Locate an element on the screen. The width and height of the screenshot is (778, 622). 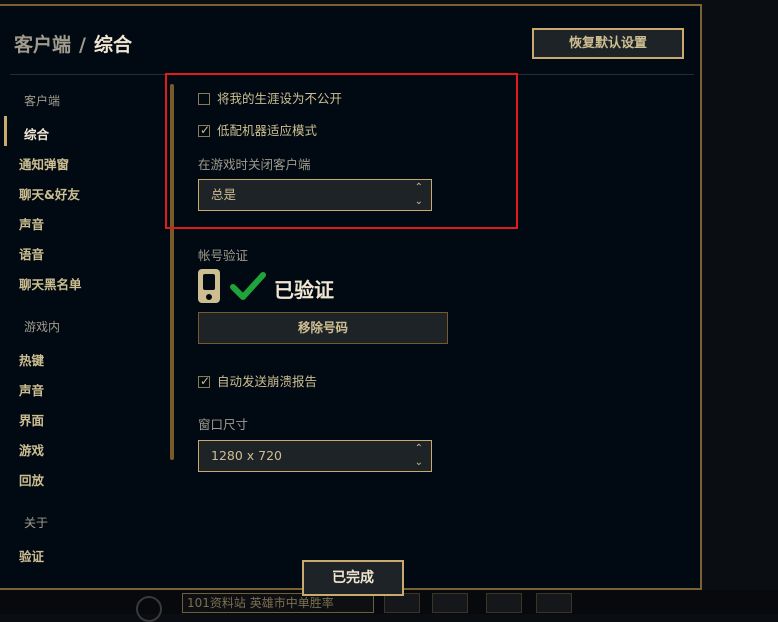
nav-group-about: 关于 is located at coordinates (36, 523).